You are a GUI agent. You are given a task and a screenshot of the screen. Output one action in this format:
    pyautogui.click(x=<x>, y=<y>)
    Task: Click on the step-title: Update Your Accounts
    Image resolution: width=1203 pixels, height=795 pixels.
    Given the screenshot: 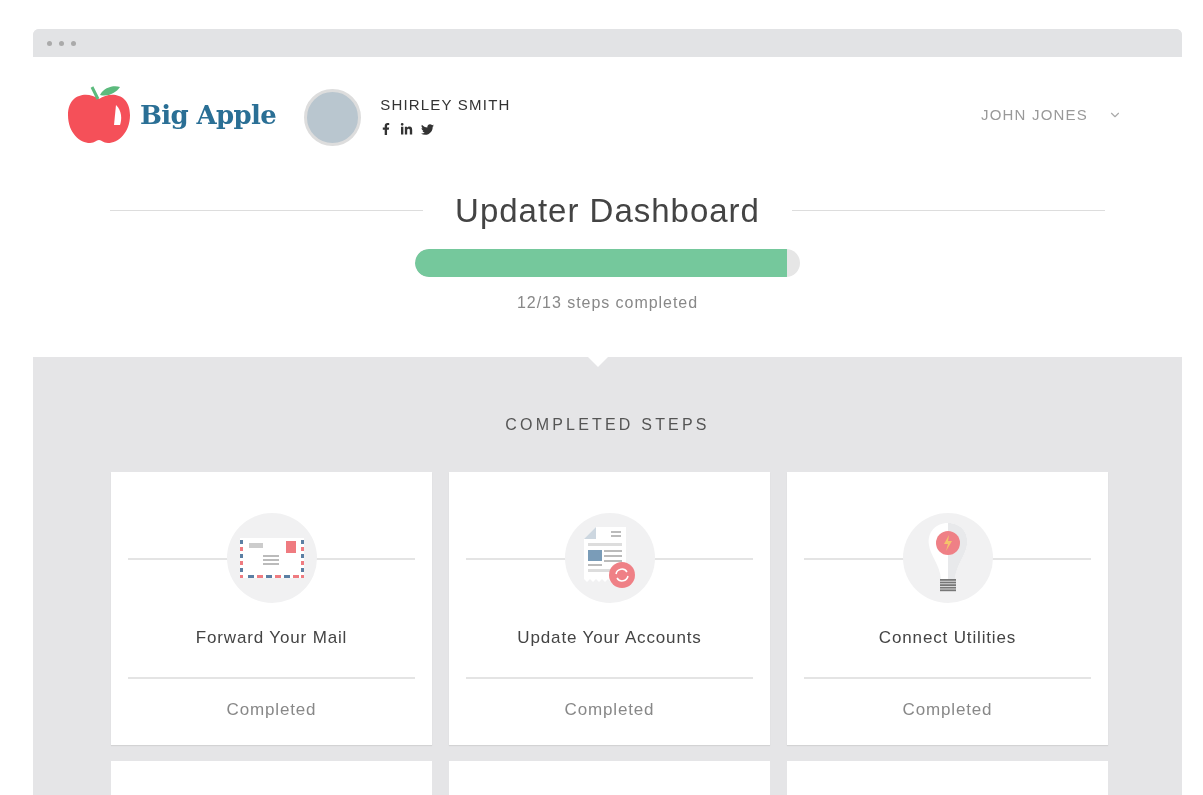 What is the action you would take?
    pyautogui.click(x=609, y=638)
    